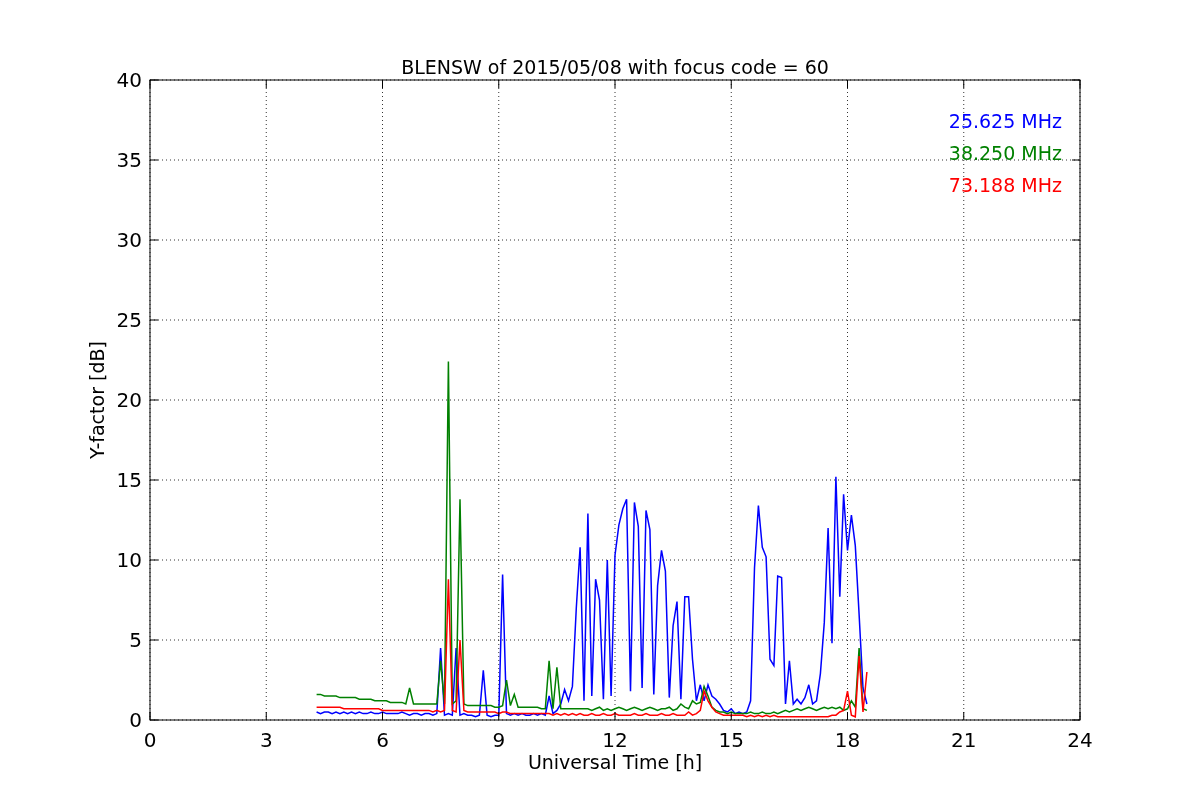 The width and height of the screenshot is (1200, 800). Describe the element at coordinates (615, 67) in the screenshot. I see `chart-title: BLENSW of 2015/05/08 with focus code = 60` at that location.